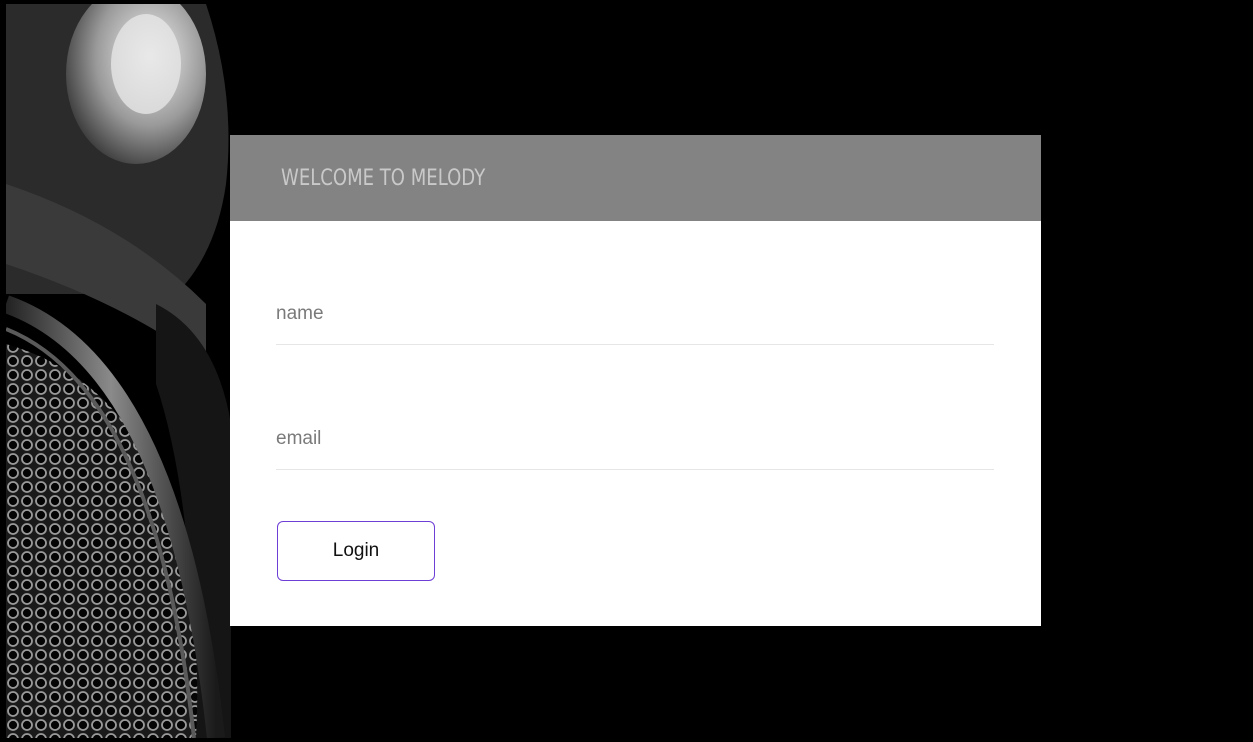  I want to click on email-input, so click(635, 438).